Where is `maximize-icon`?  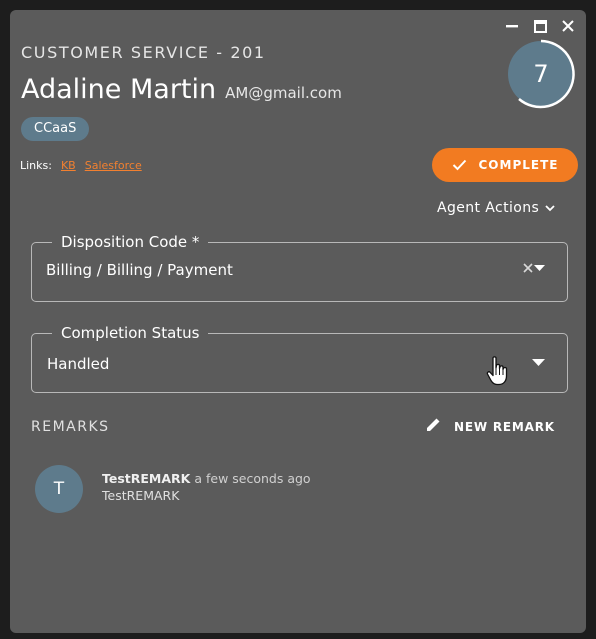 maximize-icon is located at coordinates (540, 26).